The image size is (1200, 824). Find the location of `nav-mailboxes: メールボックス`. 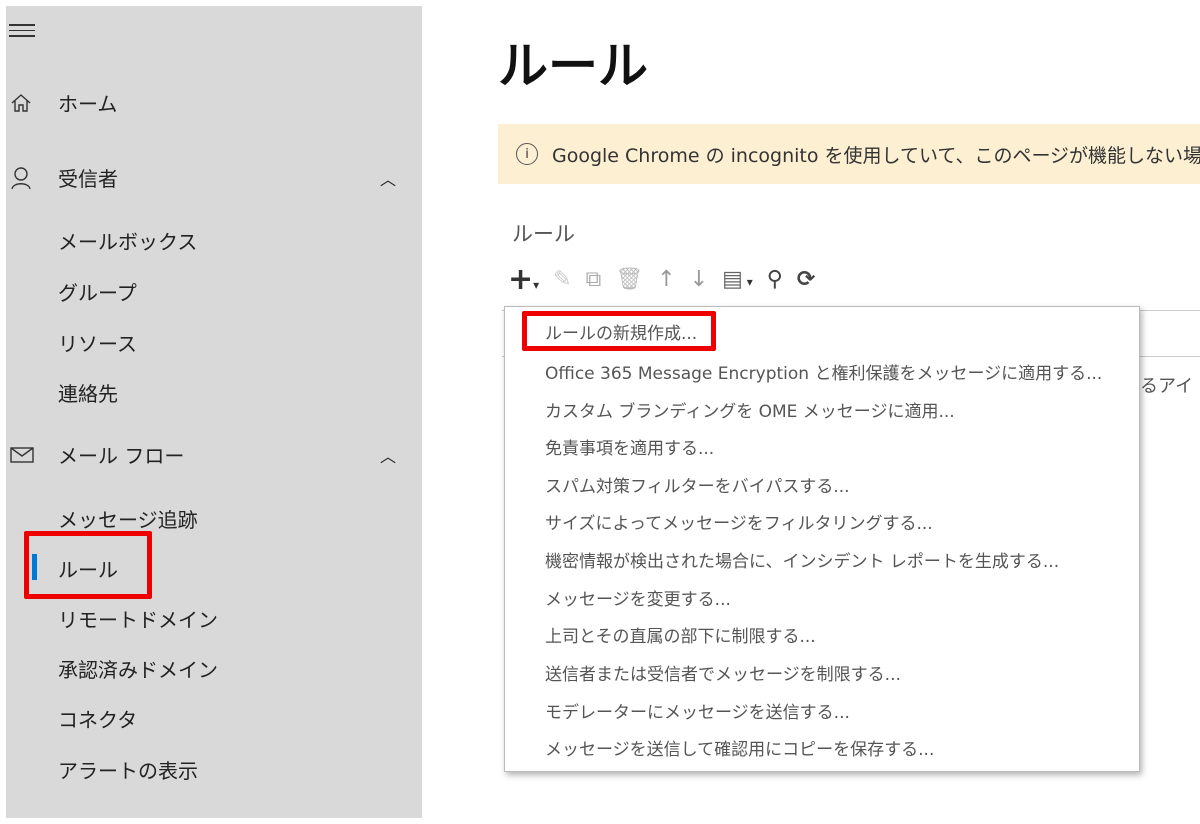

nav-mailboxes: メールボックス is located at coordinates (127, 240).